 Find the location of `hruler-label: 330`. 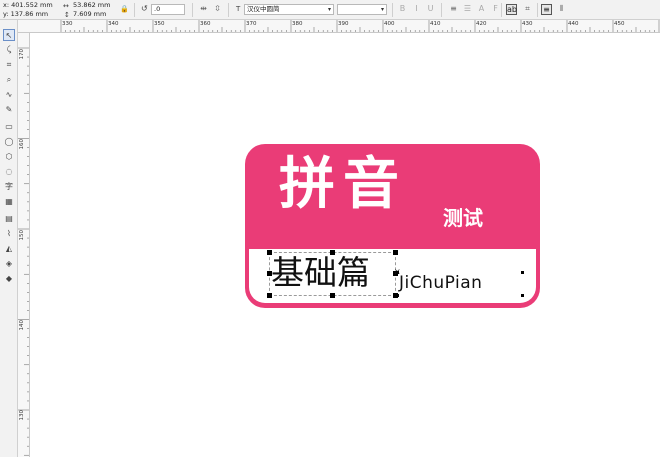

hruler-label: 330 is located at coordinates (67, 24).